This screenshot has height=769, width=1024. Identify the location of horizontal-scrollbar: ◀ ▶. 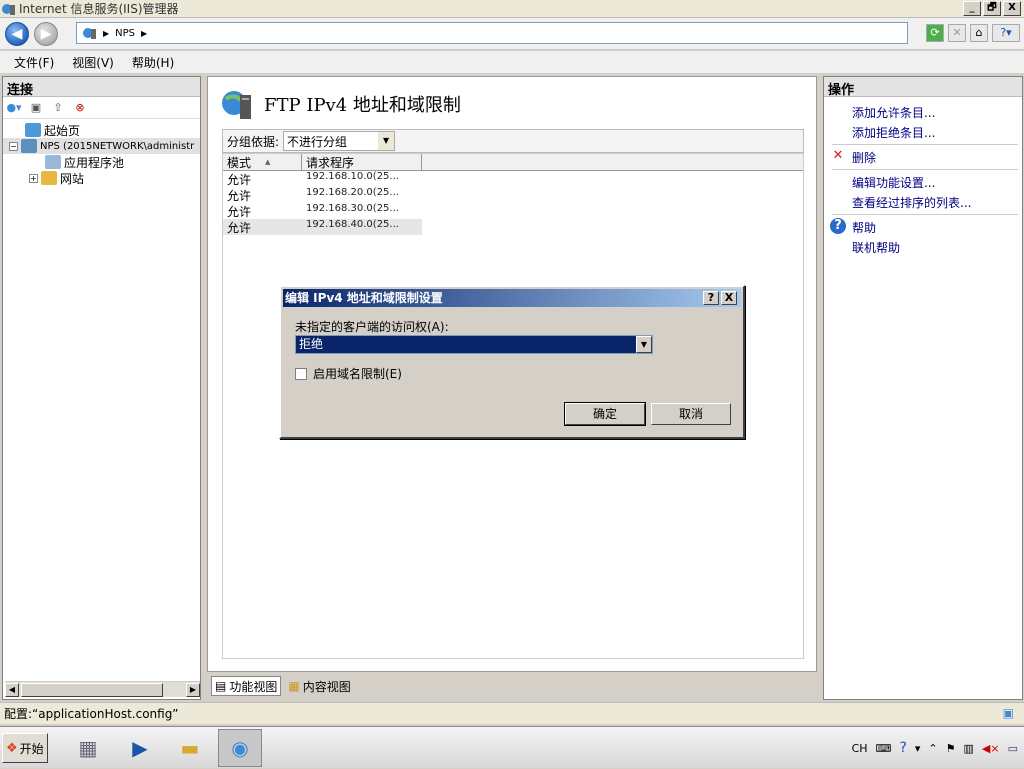
(102, 689).